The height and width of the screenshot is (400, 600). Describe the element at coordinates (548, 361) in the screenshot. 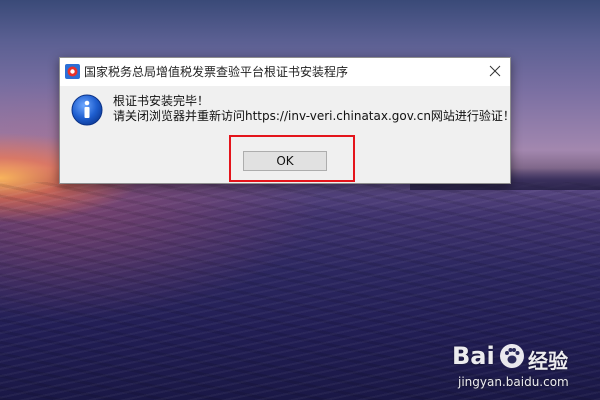

I see `jingyan-text: 经验` at that location.